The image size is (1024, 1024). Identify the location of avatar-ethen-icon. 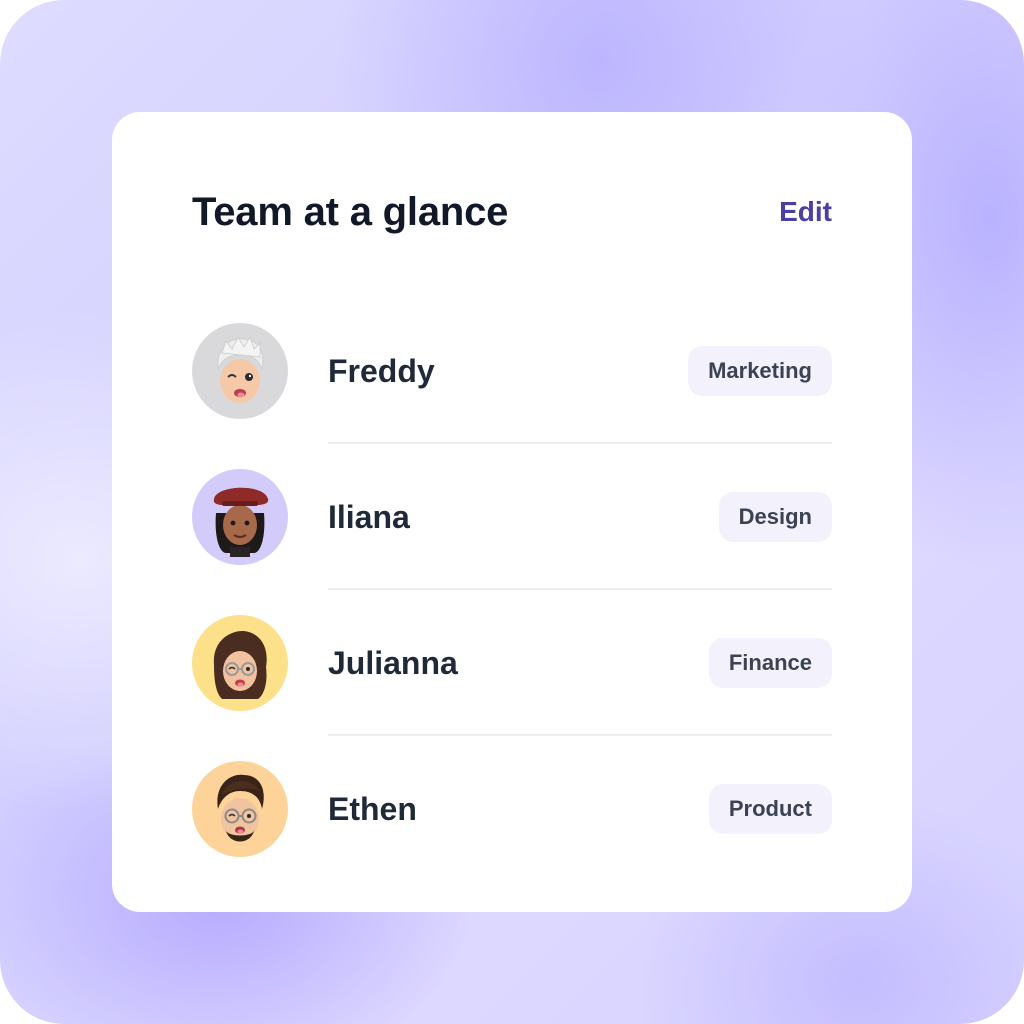
(240, 809).